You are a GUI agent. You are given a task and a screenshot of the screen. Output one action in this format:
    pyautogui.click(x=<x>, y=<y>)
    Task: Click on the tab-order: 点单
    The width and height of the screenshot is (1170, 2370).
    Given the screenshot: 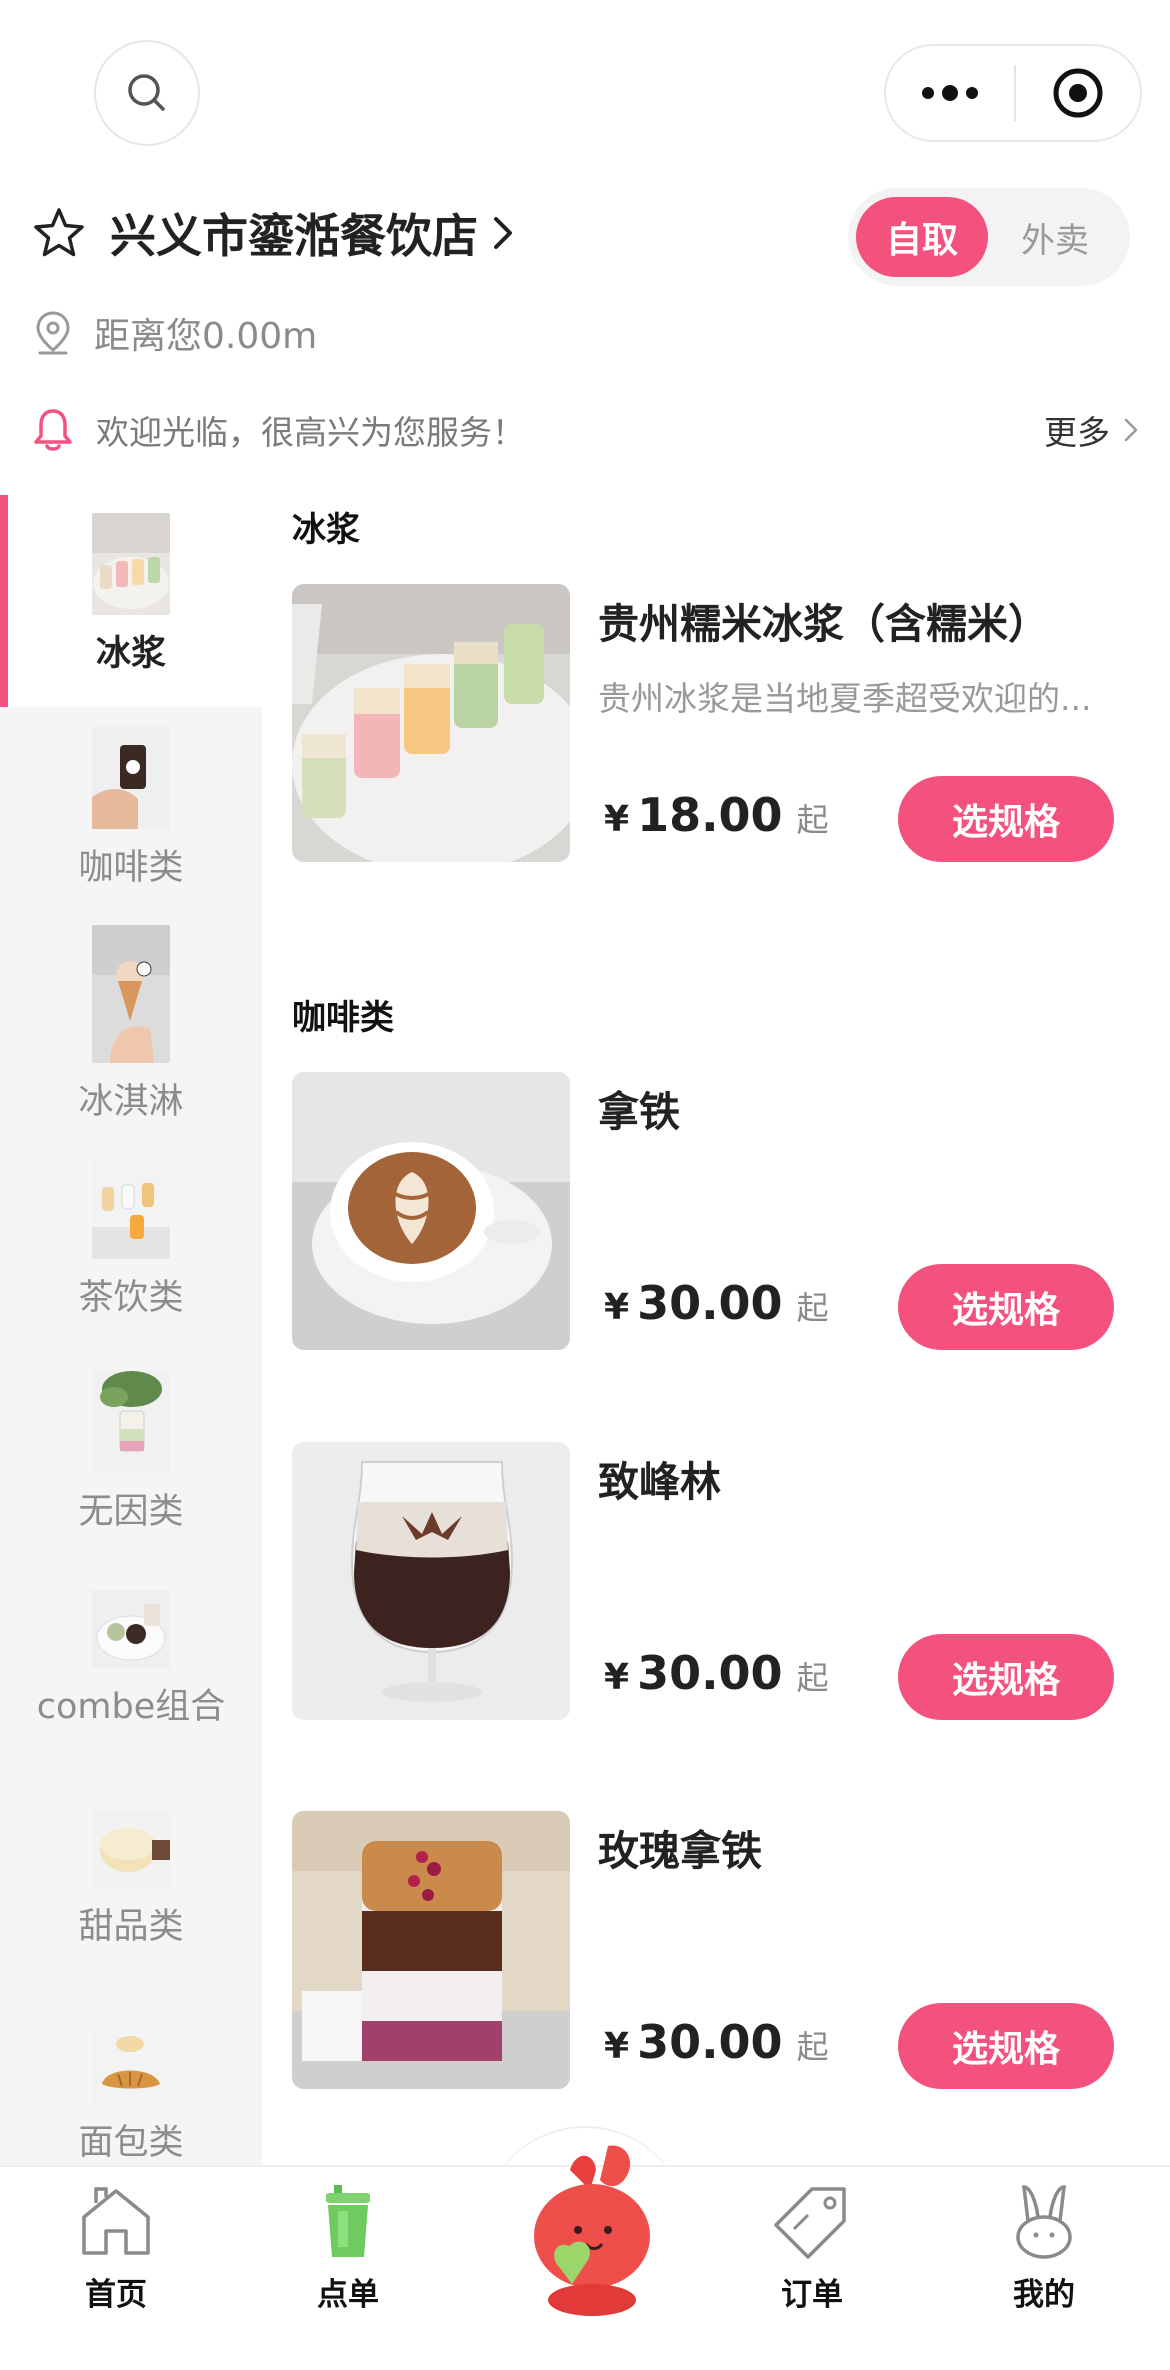 What is the action you would take?
    pyautogui.click(x=348, y=2247)
    